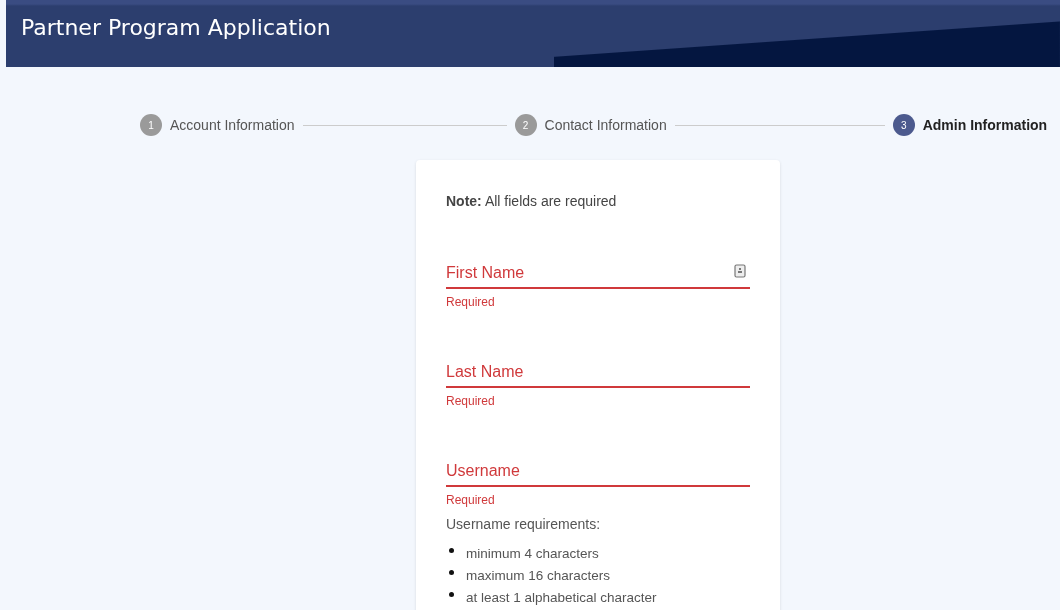 The width and height of the screenshot is (1060, 610). What do you see at coordinates (598, 471) in the screenshot?
I see `input-field: Username` at bounding box center [598, 471].